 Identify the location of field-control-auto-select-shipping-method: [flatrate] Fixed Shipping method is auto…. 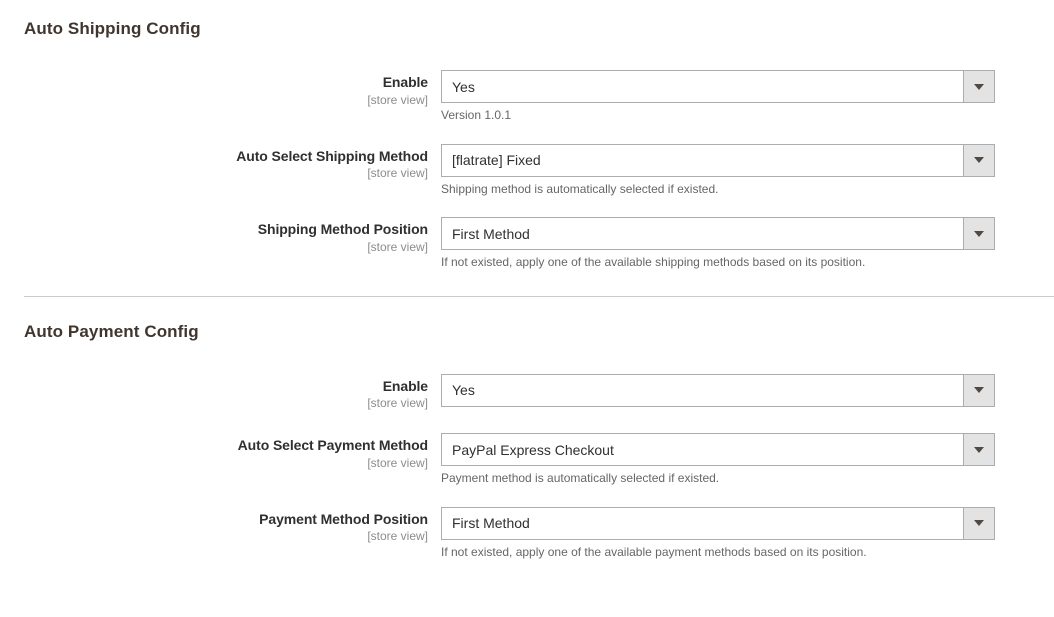
(718, 170).